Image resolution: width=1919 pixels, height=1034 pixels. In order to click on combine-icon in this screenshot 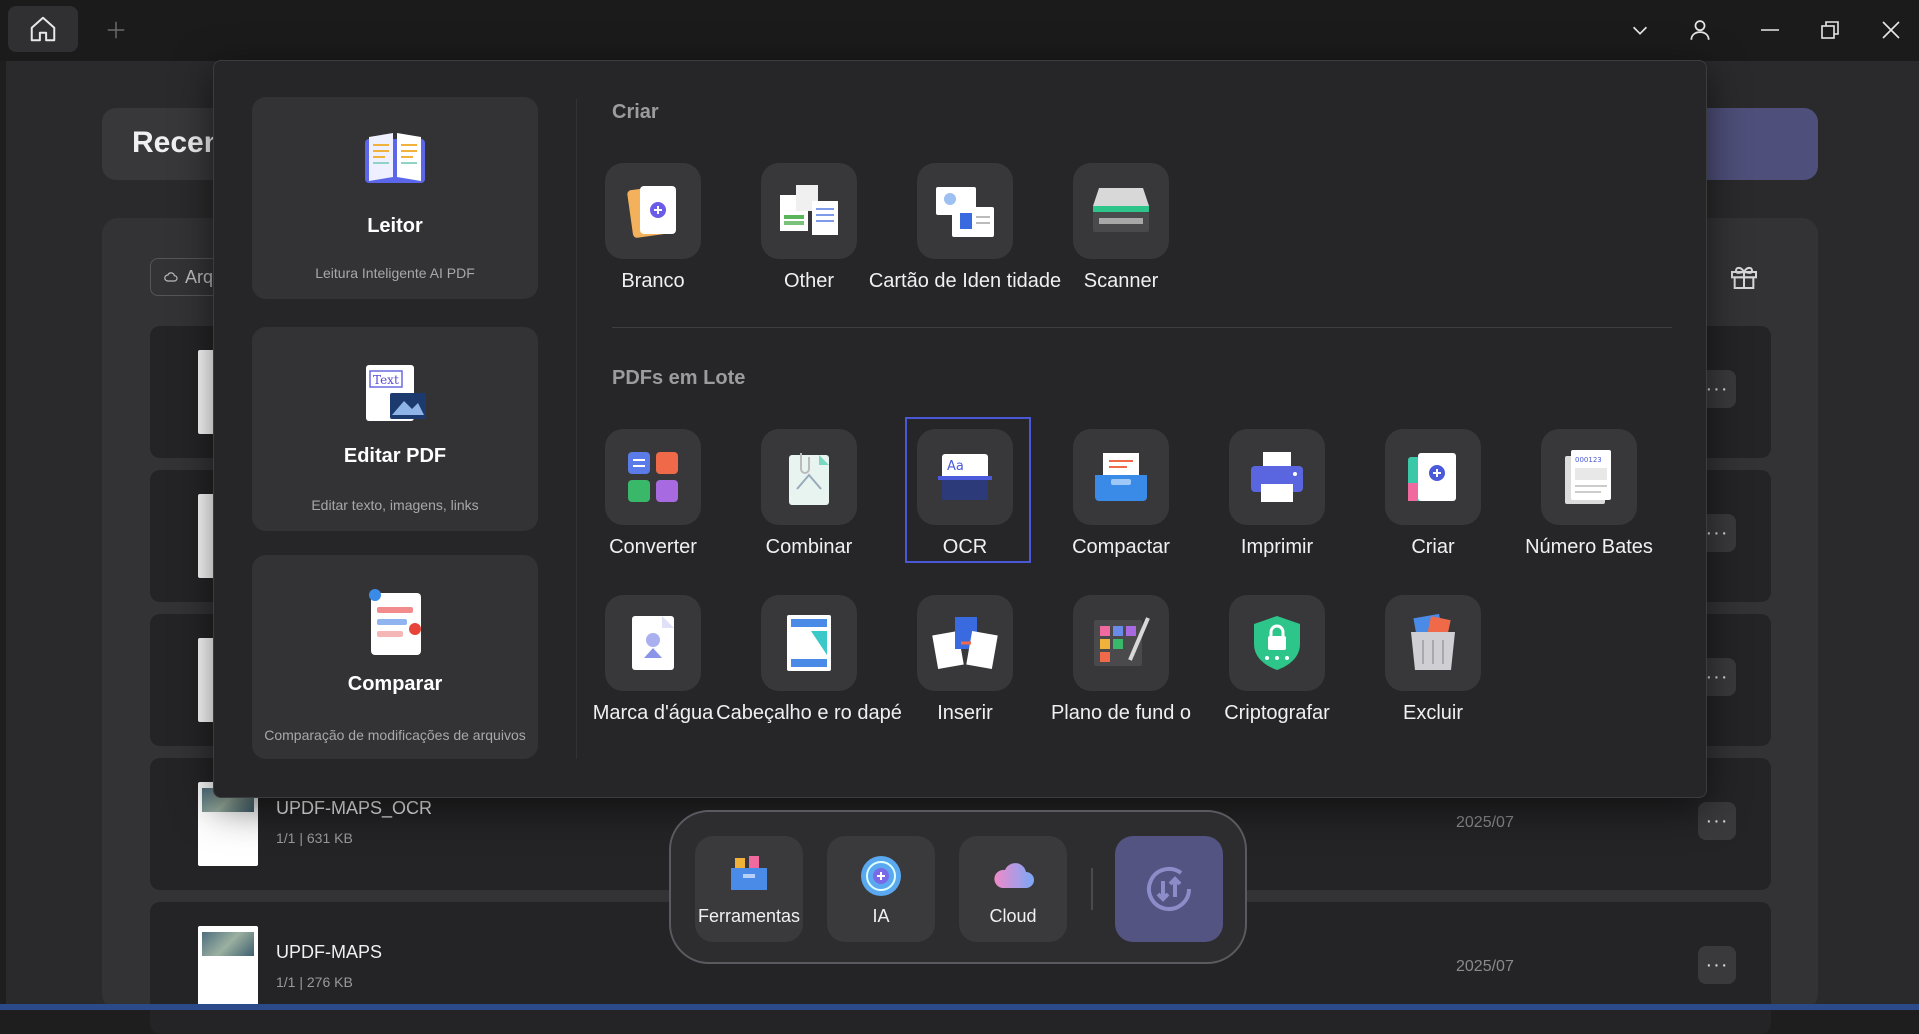, I will do `click(809, 479)`.